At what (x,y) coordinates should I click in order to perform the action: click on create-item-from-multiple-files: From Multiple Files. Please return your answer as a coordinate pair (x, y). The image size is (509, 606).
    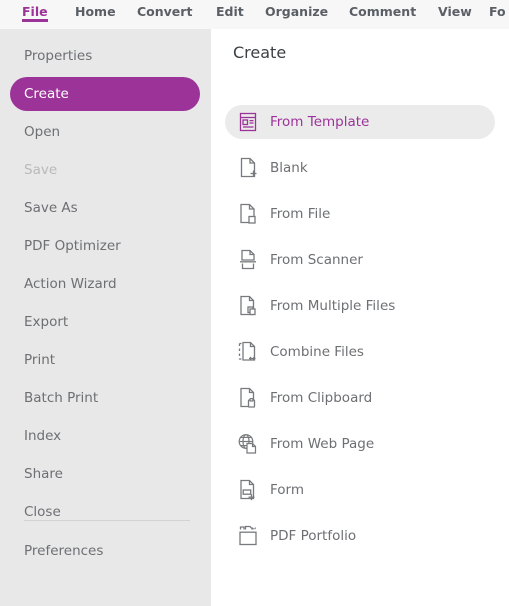
    Looking at the image, I should click on (360, 306).